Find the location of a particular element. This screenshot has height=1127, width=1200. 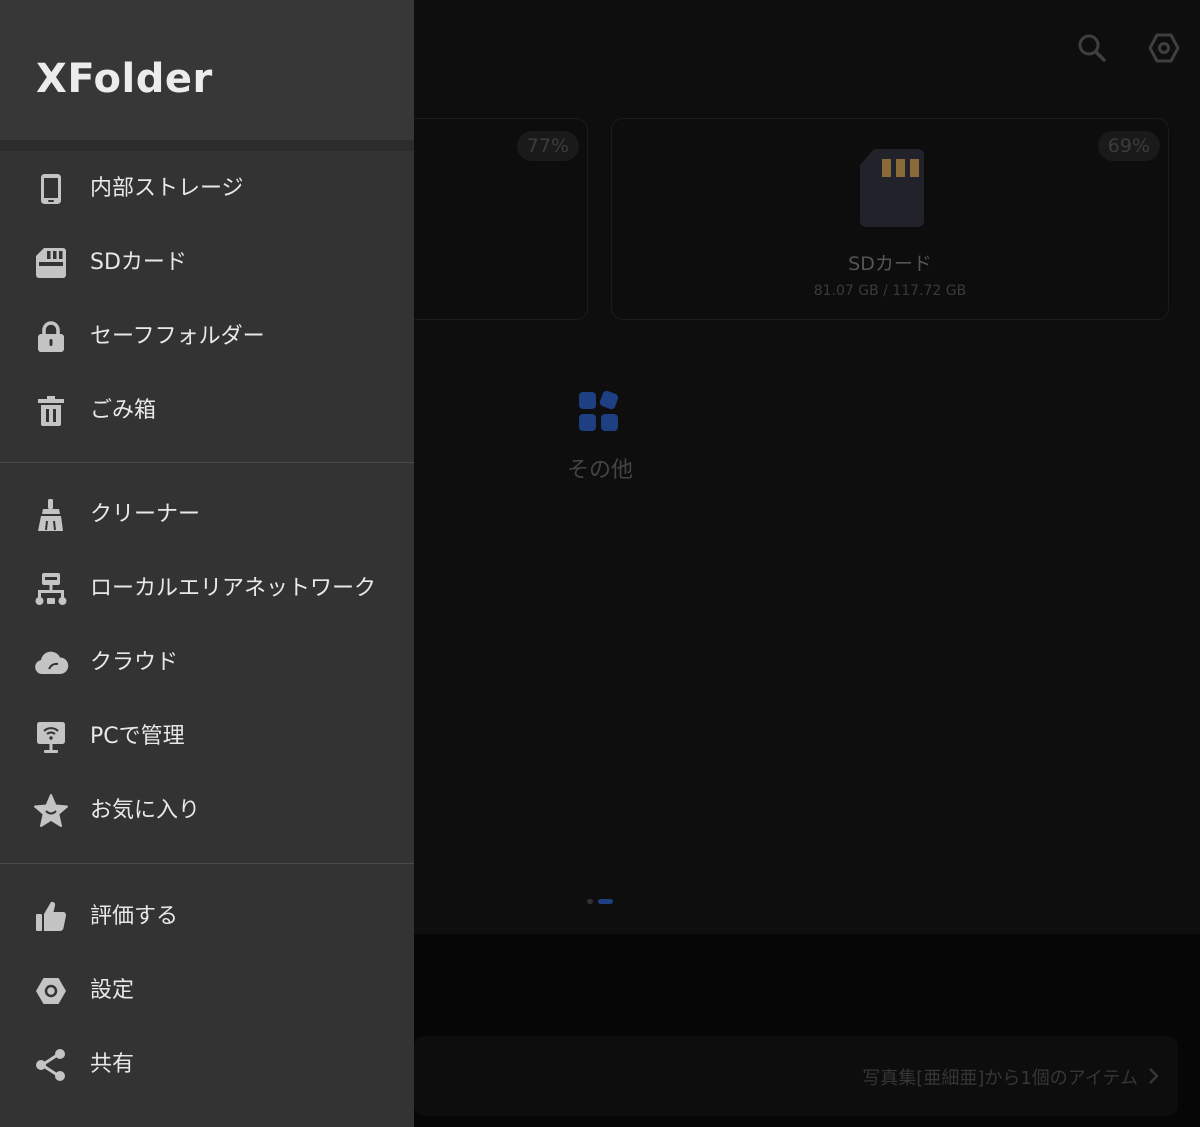

pc-wifi-icon is located at coordinates (51, 737).